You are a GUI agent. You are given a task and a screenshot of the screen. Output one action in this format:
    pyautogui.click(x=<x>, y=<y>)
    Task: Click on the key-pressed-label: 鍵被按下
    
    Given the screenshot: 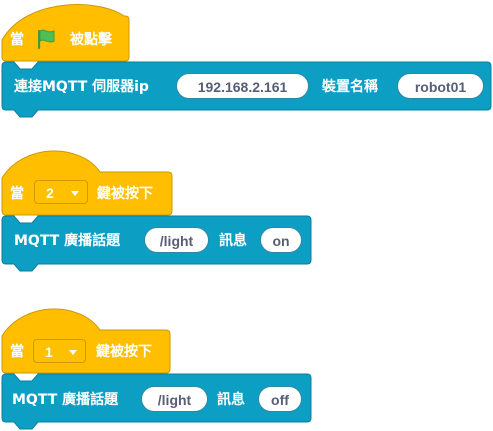 What is the action you would take?
    pyautogui.click(x=124, y=352)
    